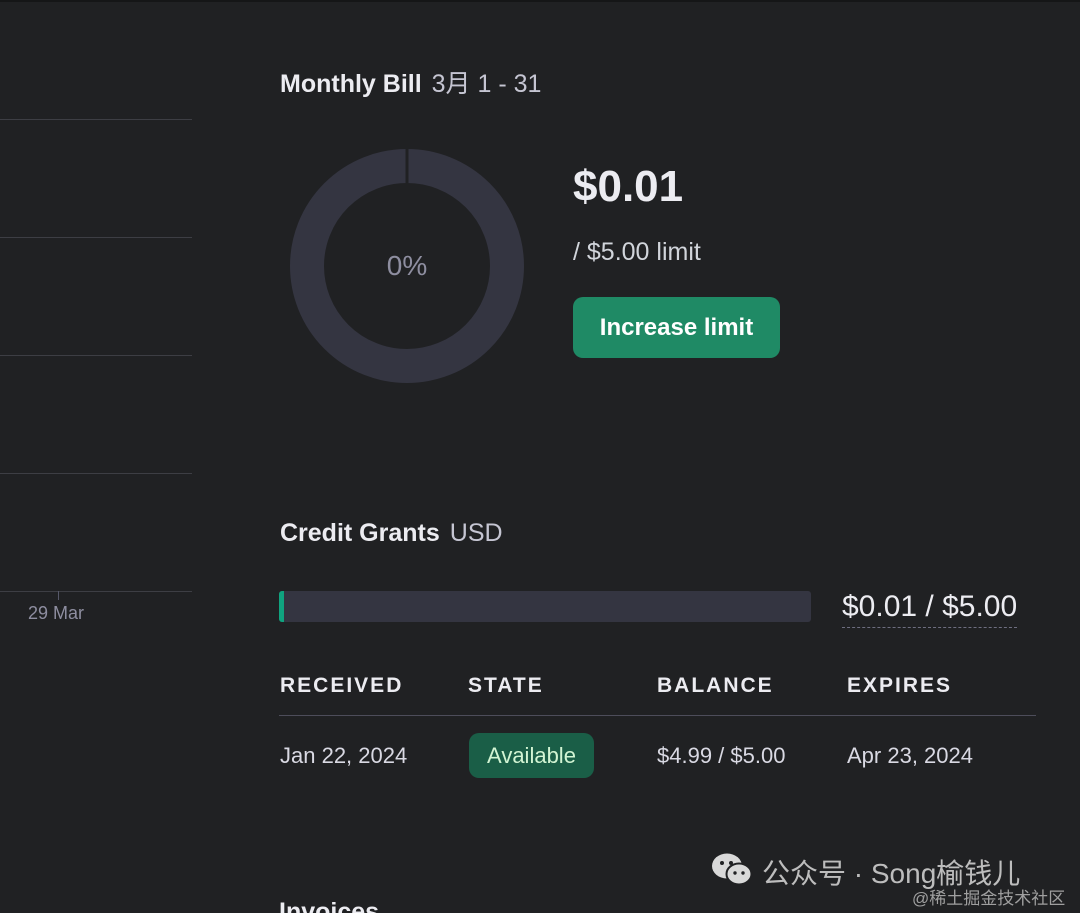 This screenshot has height=913, width=1080. I want to click on column-header-balance: BALANCE, so click(715, 685).